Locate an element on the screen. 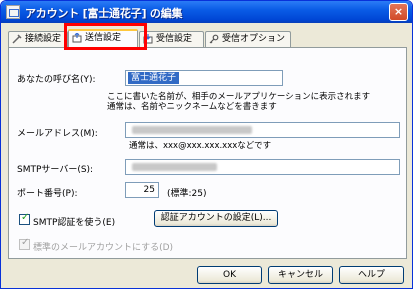  default-account-label: 標準のメールアカウントにする(D) is located at coordinates (103, 248).